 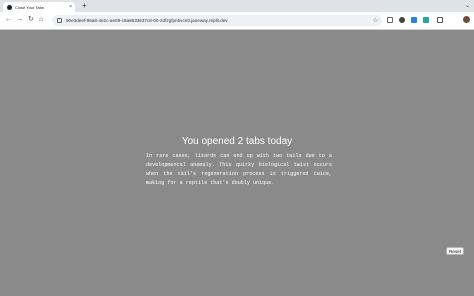 I want to click on browser-tab: Close Your Tabs ×, so click(x=39, y=7).